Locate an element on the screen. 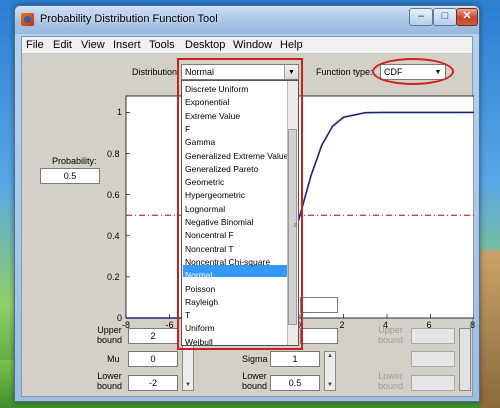 This screenshot has height=408, width=500. y-tick-label: 0.8 is located at coordinates (113, 153).